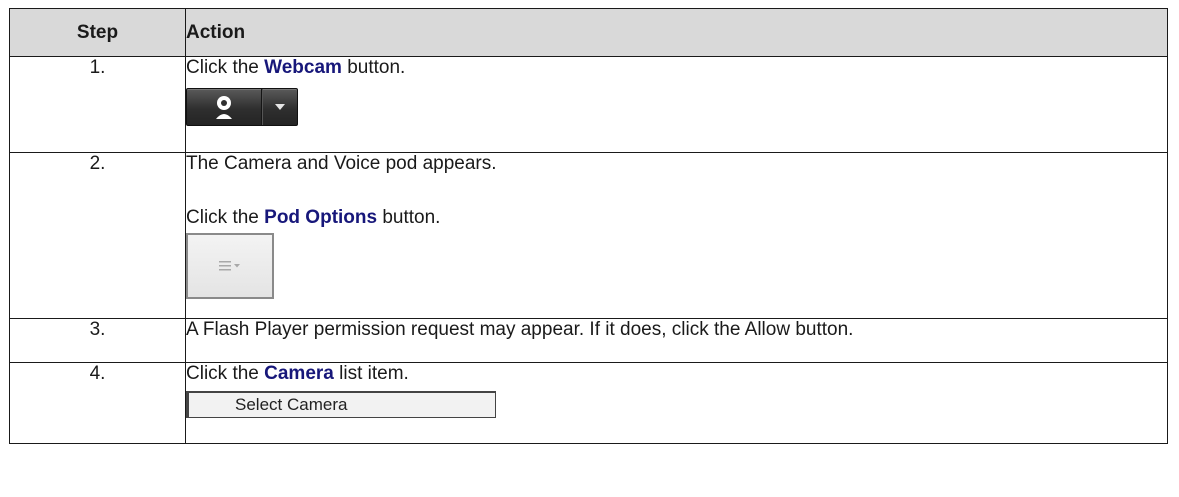 The width and height of the screenshot is (1179, 497). Describe the element at coordinates (97, 104) in the screenshot. I see `step-number: 1.` at that location.